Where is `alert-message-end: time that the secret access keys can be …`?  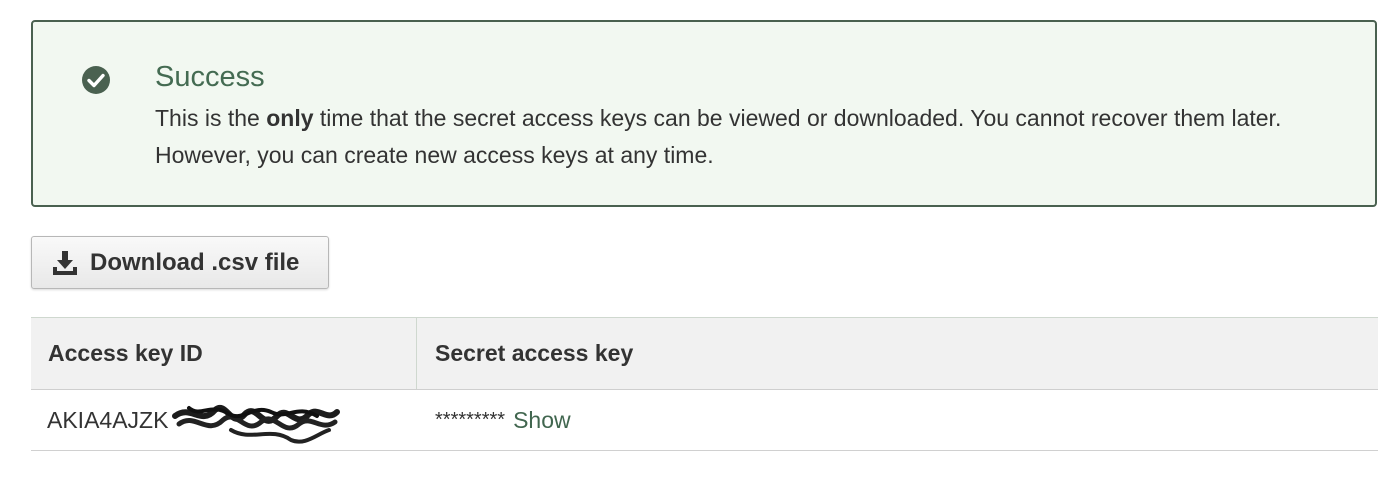
alert-message-end: time that the secret access keys can be … is located at coordinates (718, 136).